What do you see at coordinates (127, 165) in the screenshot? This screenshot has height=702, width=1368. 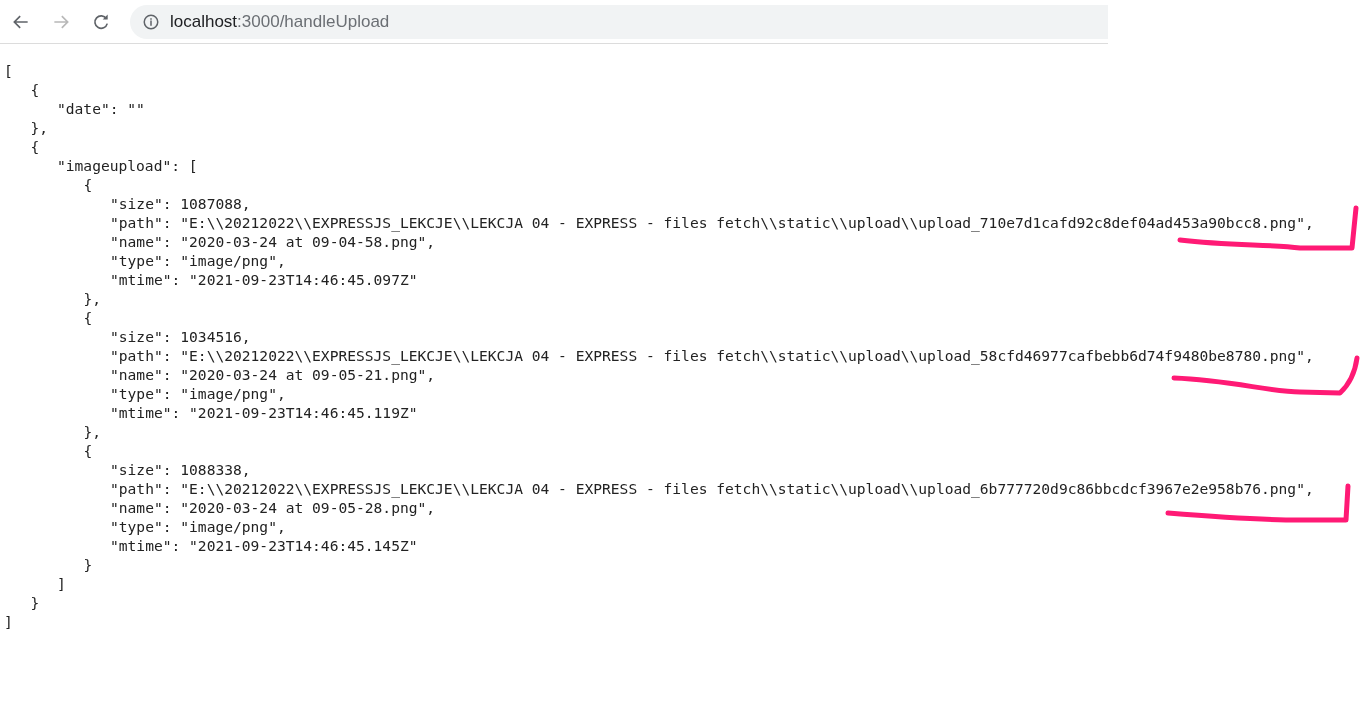 I see `json-line: "imageupload": [` at bounding box center [127, 165].